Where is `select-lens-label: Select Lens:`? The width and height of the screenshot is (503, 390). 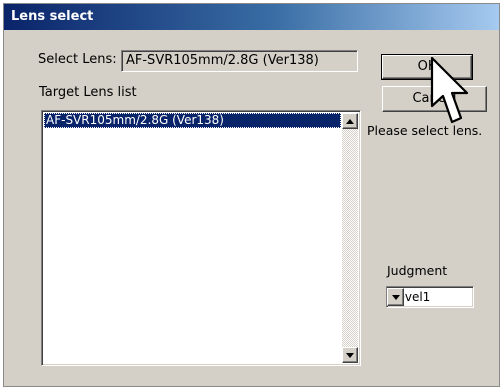 select-lens-label: Select Lens: is located at coordinates (77, 59).